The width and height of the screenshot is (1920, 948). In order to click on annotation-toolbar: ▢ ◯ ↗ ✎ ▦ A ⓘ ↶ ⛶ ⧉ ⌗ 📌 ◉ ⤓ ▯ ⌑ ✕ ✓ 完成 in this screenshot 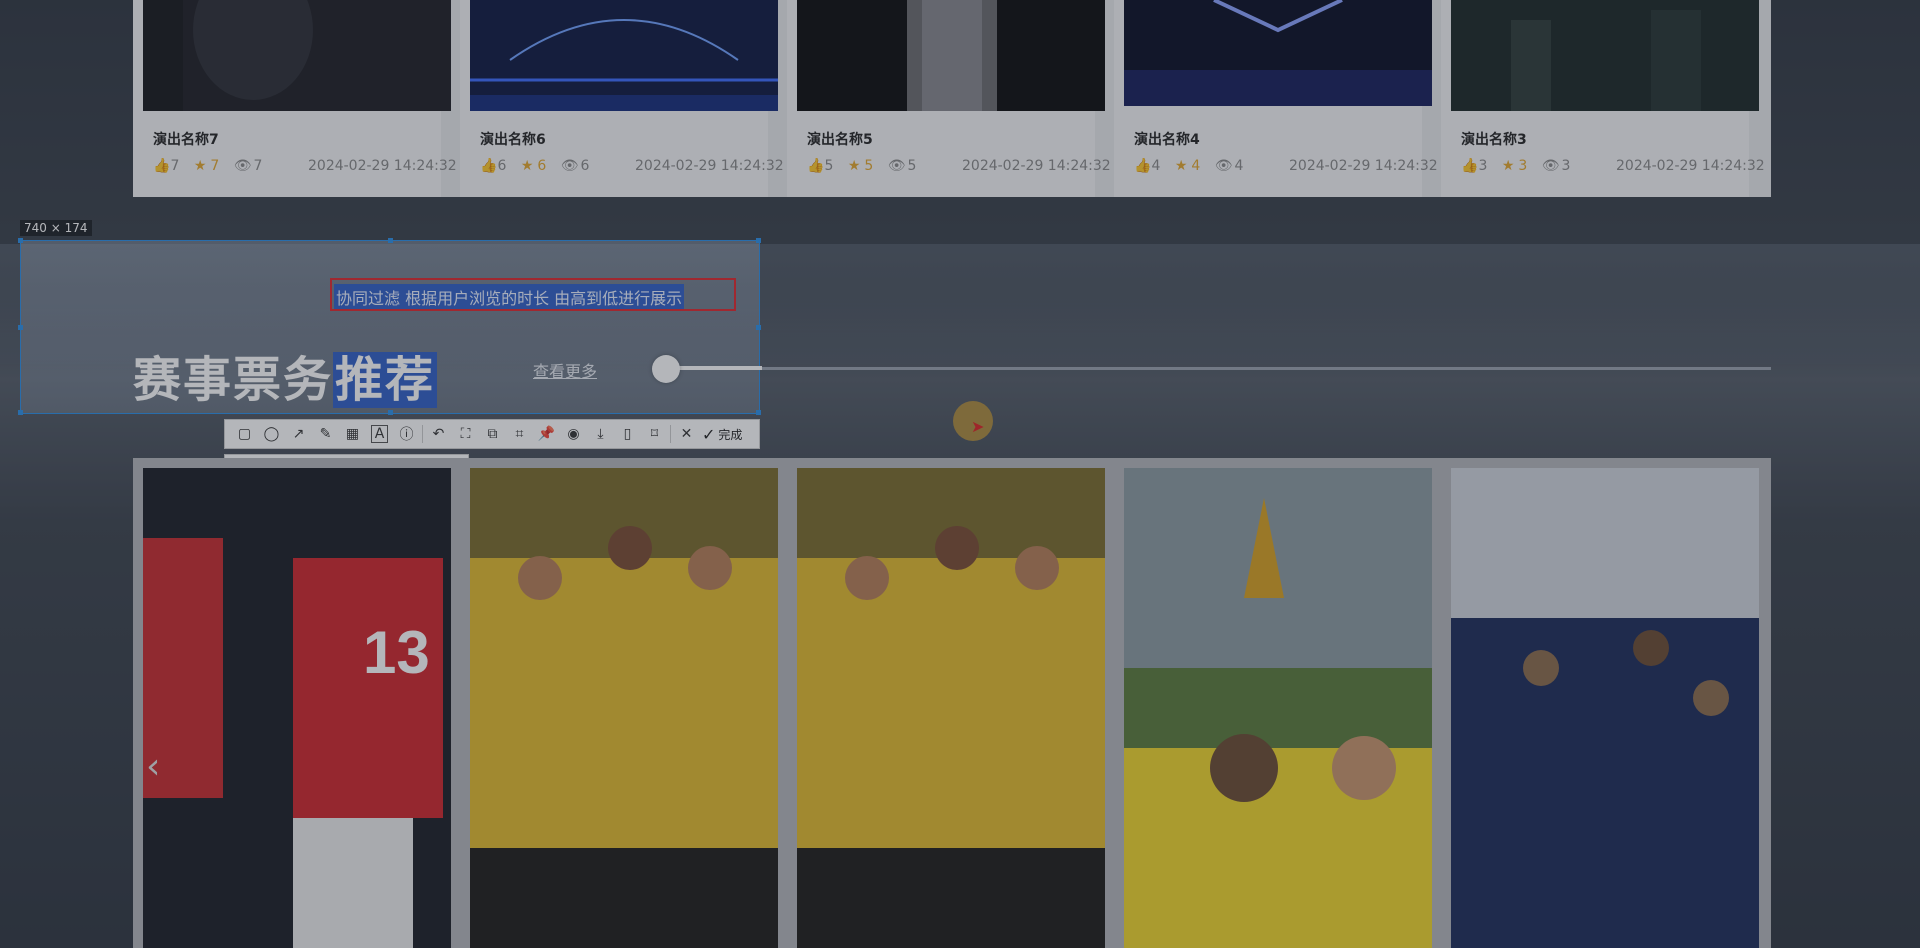, I will do `click(492, 434)`.